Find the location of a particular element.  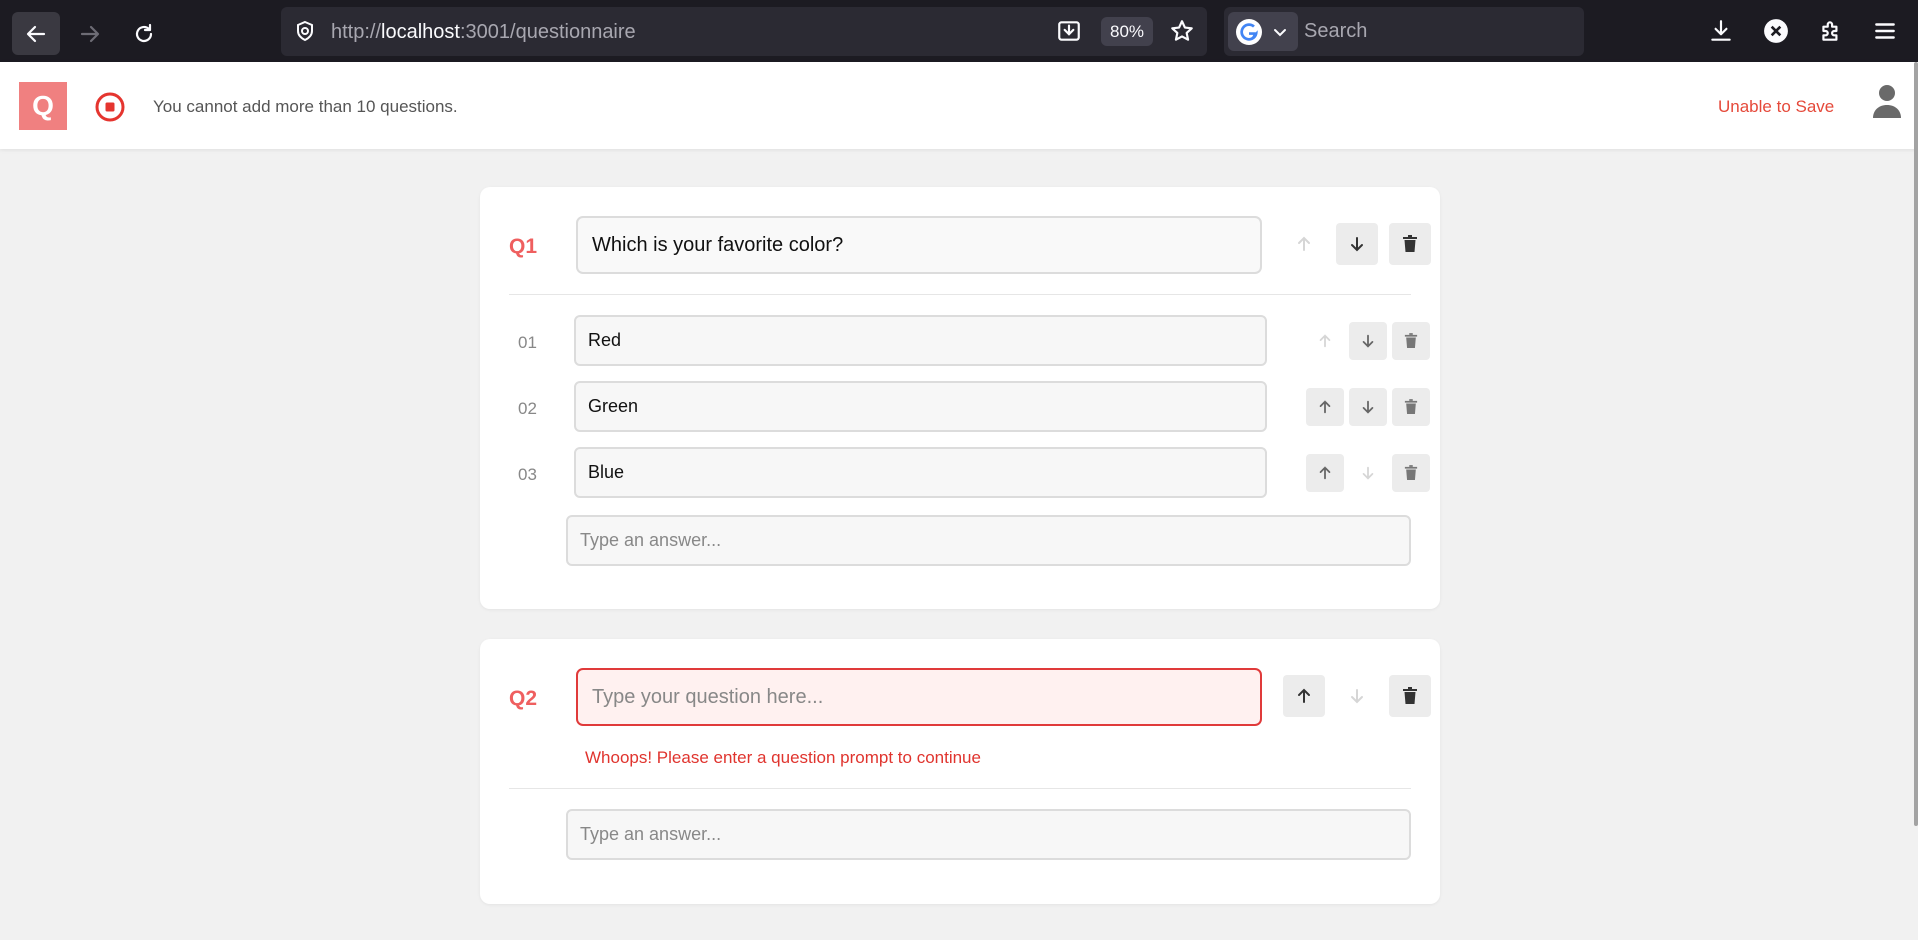

downloads-icon is located at coordinates (1721, 31).